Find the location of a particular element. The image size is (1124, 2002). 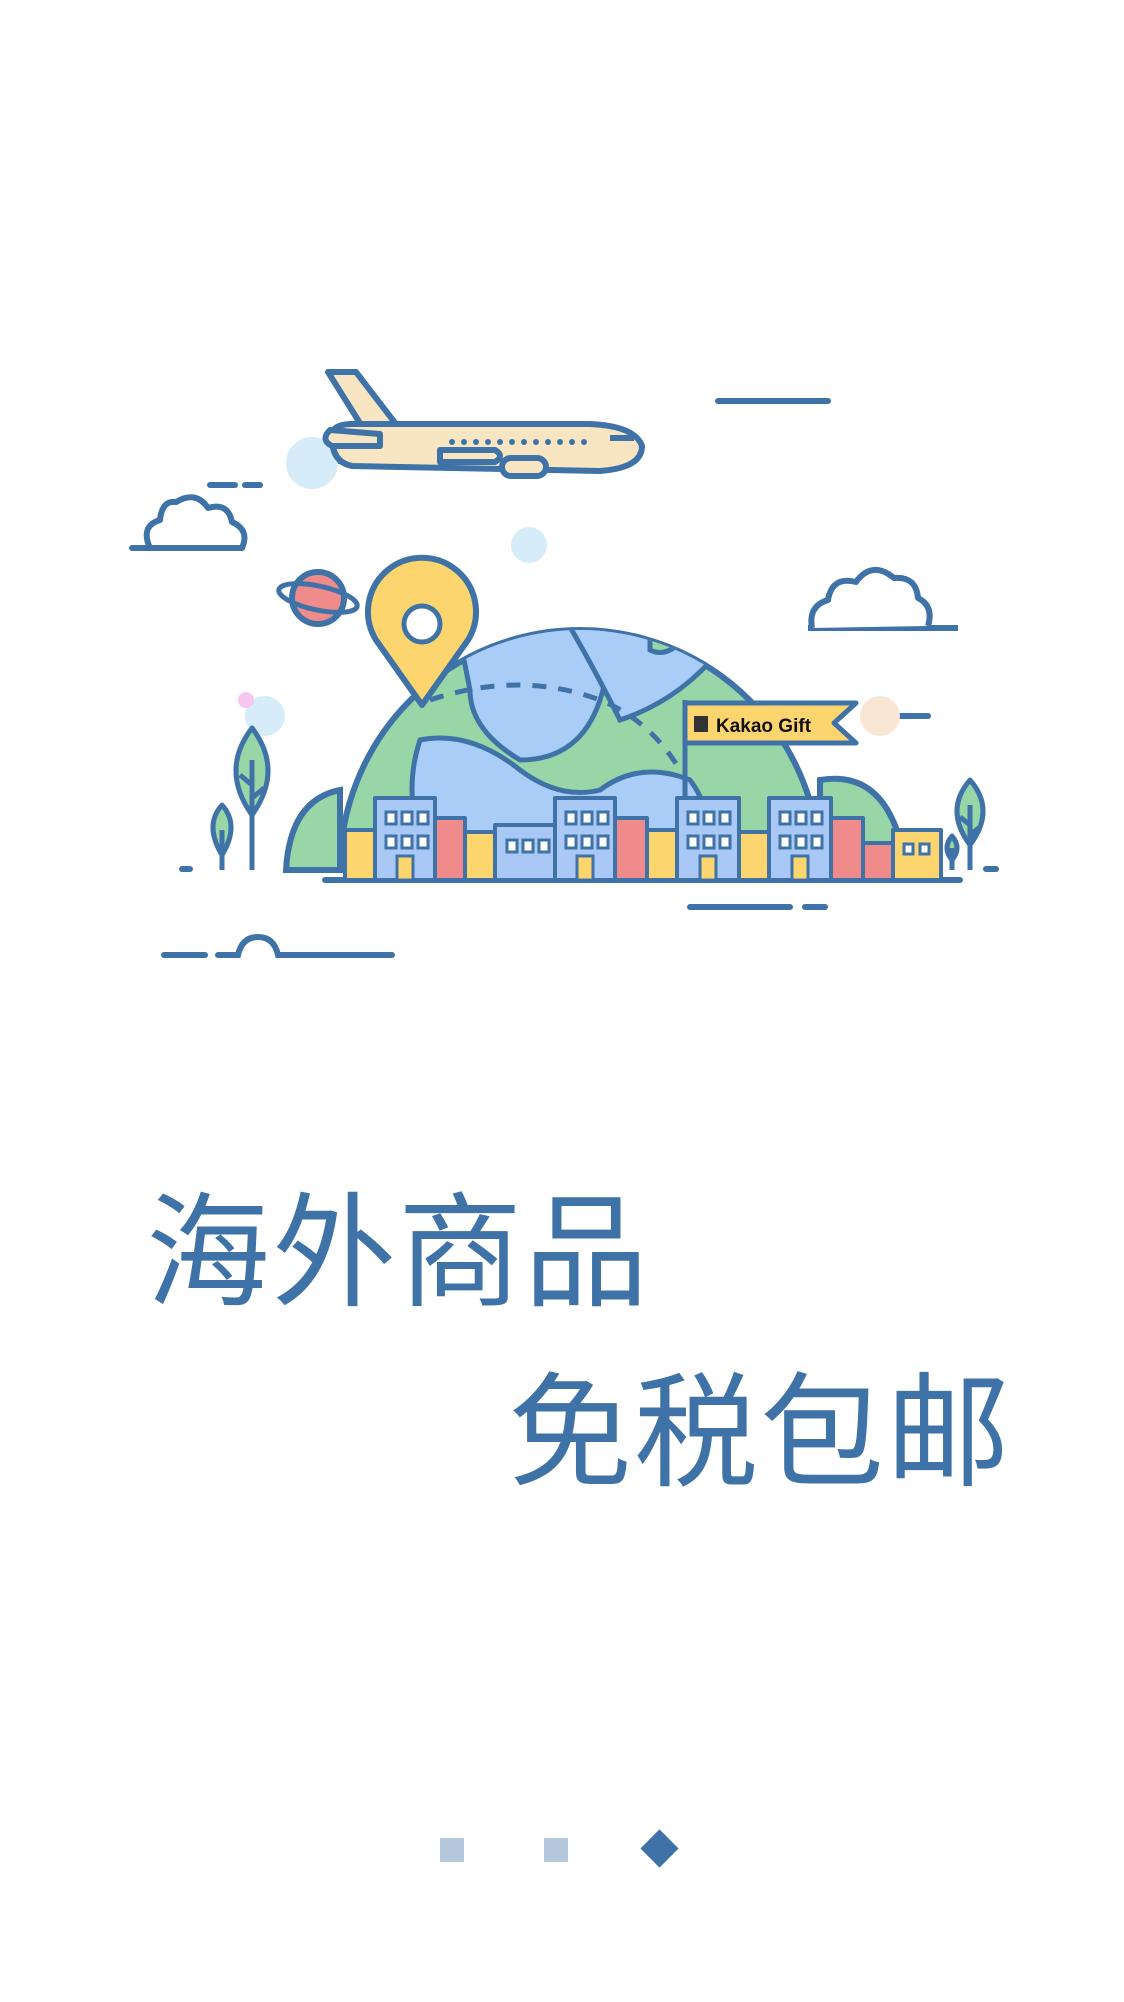

planet-icon is located at coordinates (318, 598).